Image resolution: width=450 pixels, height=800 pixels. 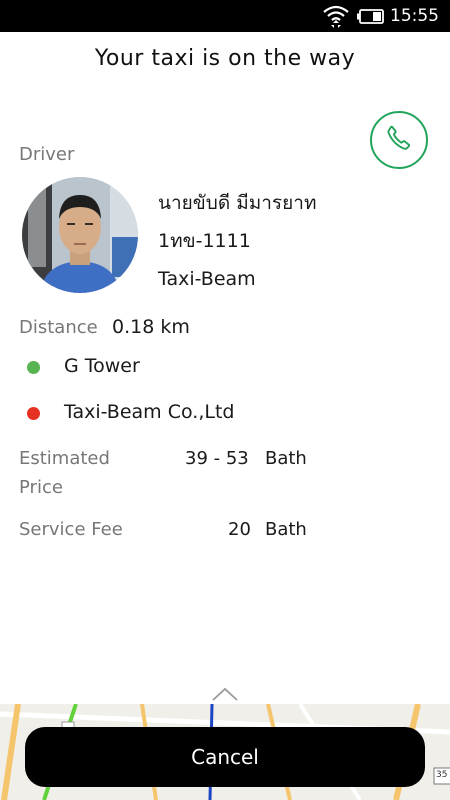 I want to click on distance-label: Distance, so click(x=58, y=327).